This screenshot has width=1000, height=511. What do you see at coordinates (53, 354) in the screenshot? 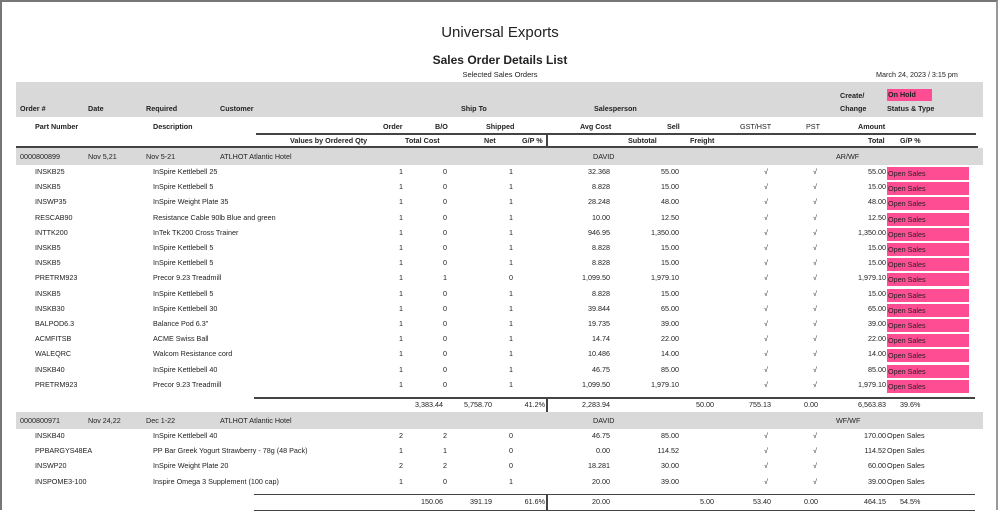
I see `part-number: WALEQRC` at bounding box center [53, 354].